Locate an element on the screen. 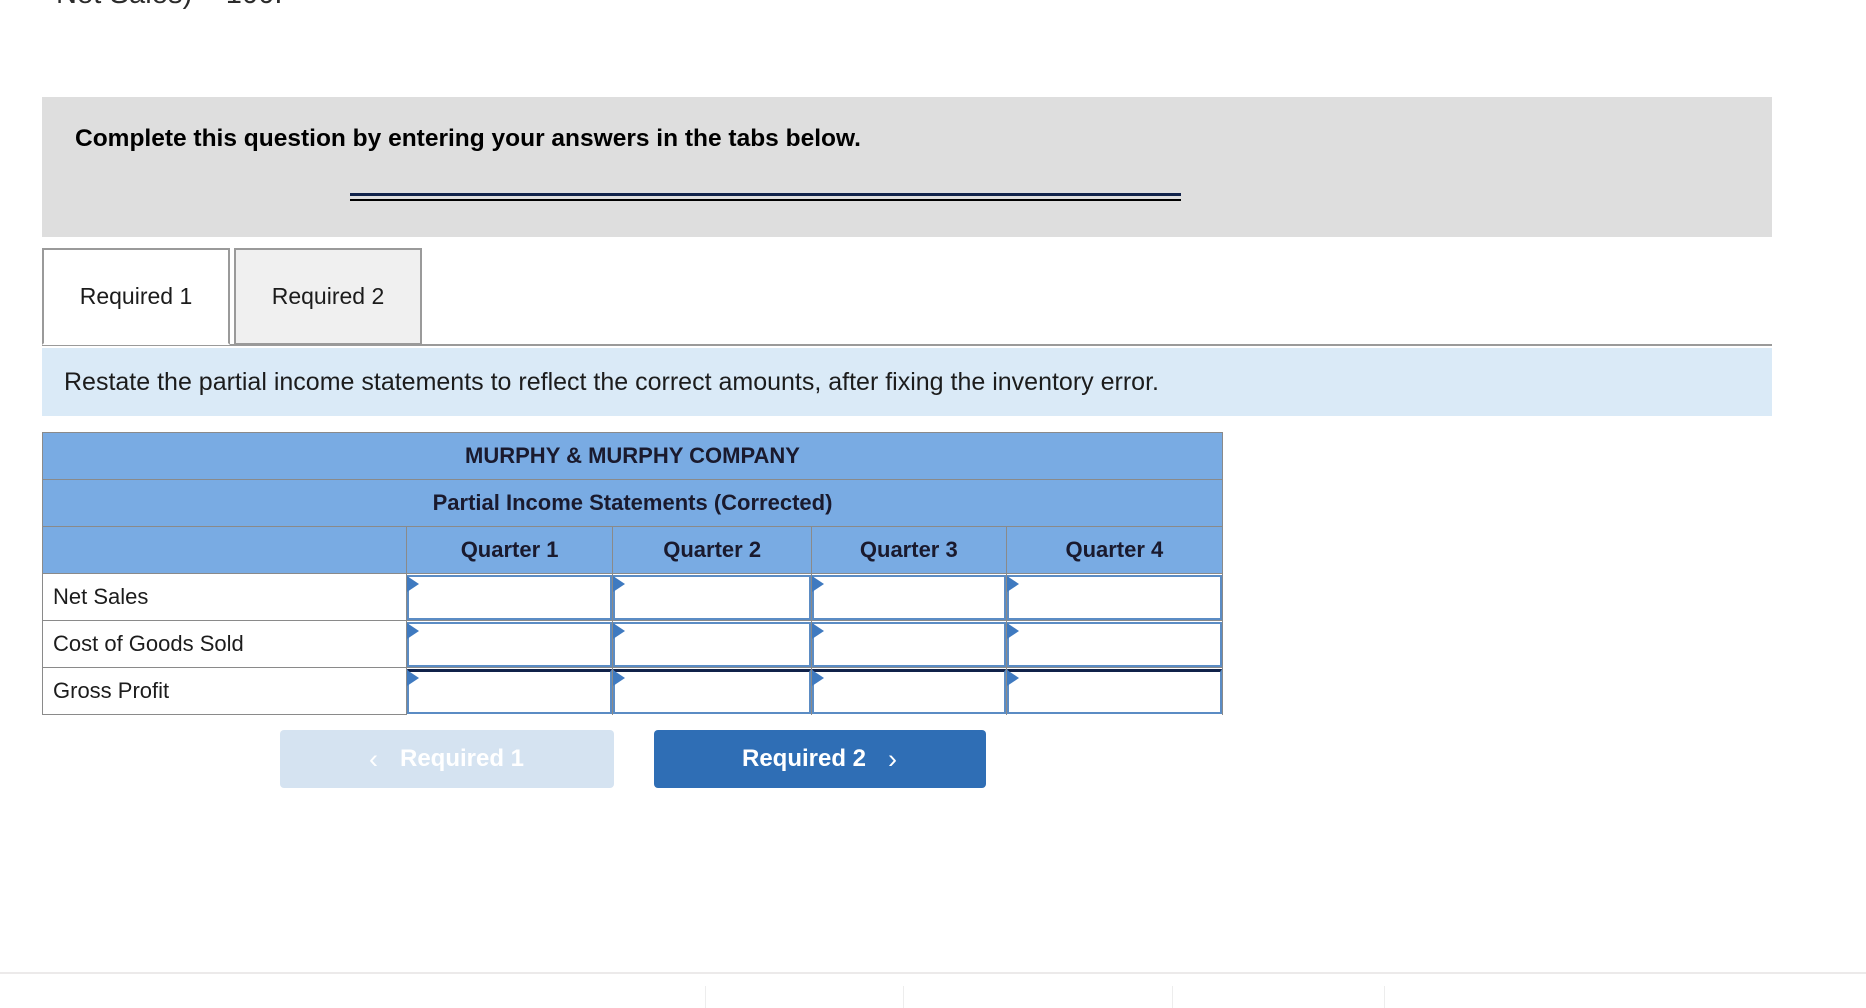 The image size is (1866, 1008). column-header-quarter-4: Quarter 4 is located at coordinates (1114, 550).